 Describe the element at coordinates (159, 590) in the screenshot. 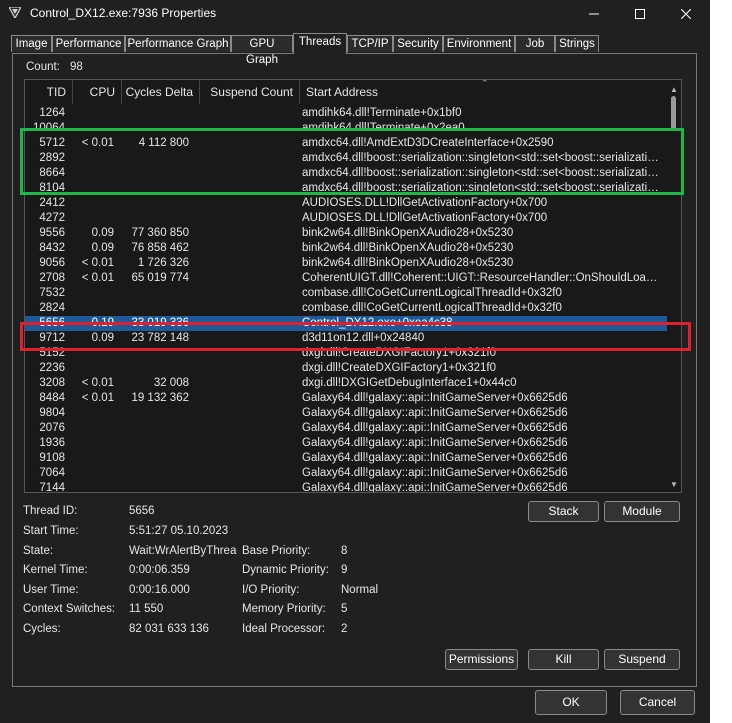

I see `user-time-value: 0:00:16.000` at that location.